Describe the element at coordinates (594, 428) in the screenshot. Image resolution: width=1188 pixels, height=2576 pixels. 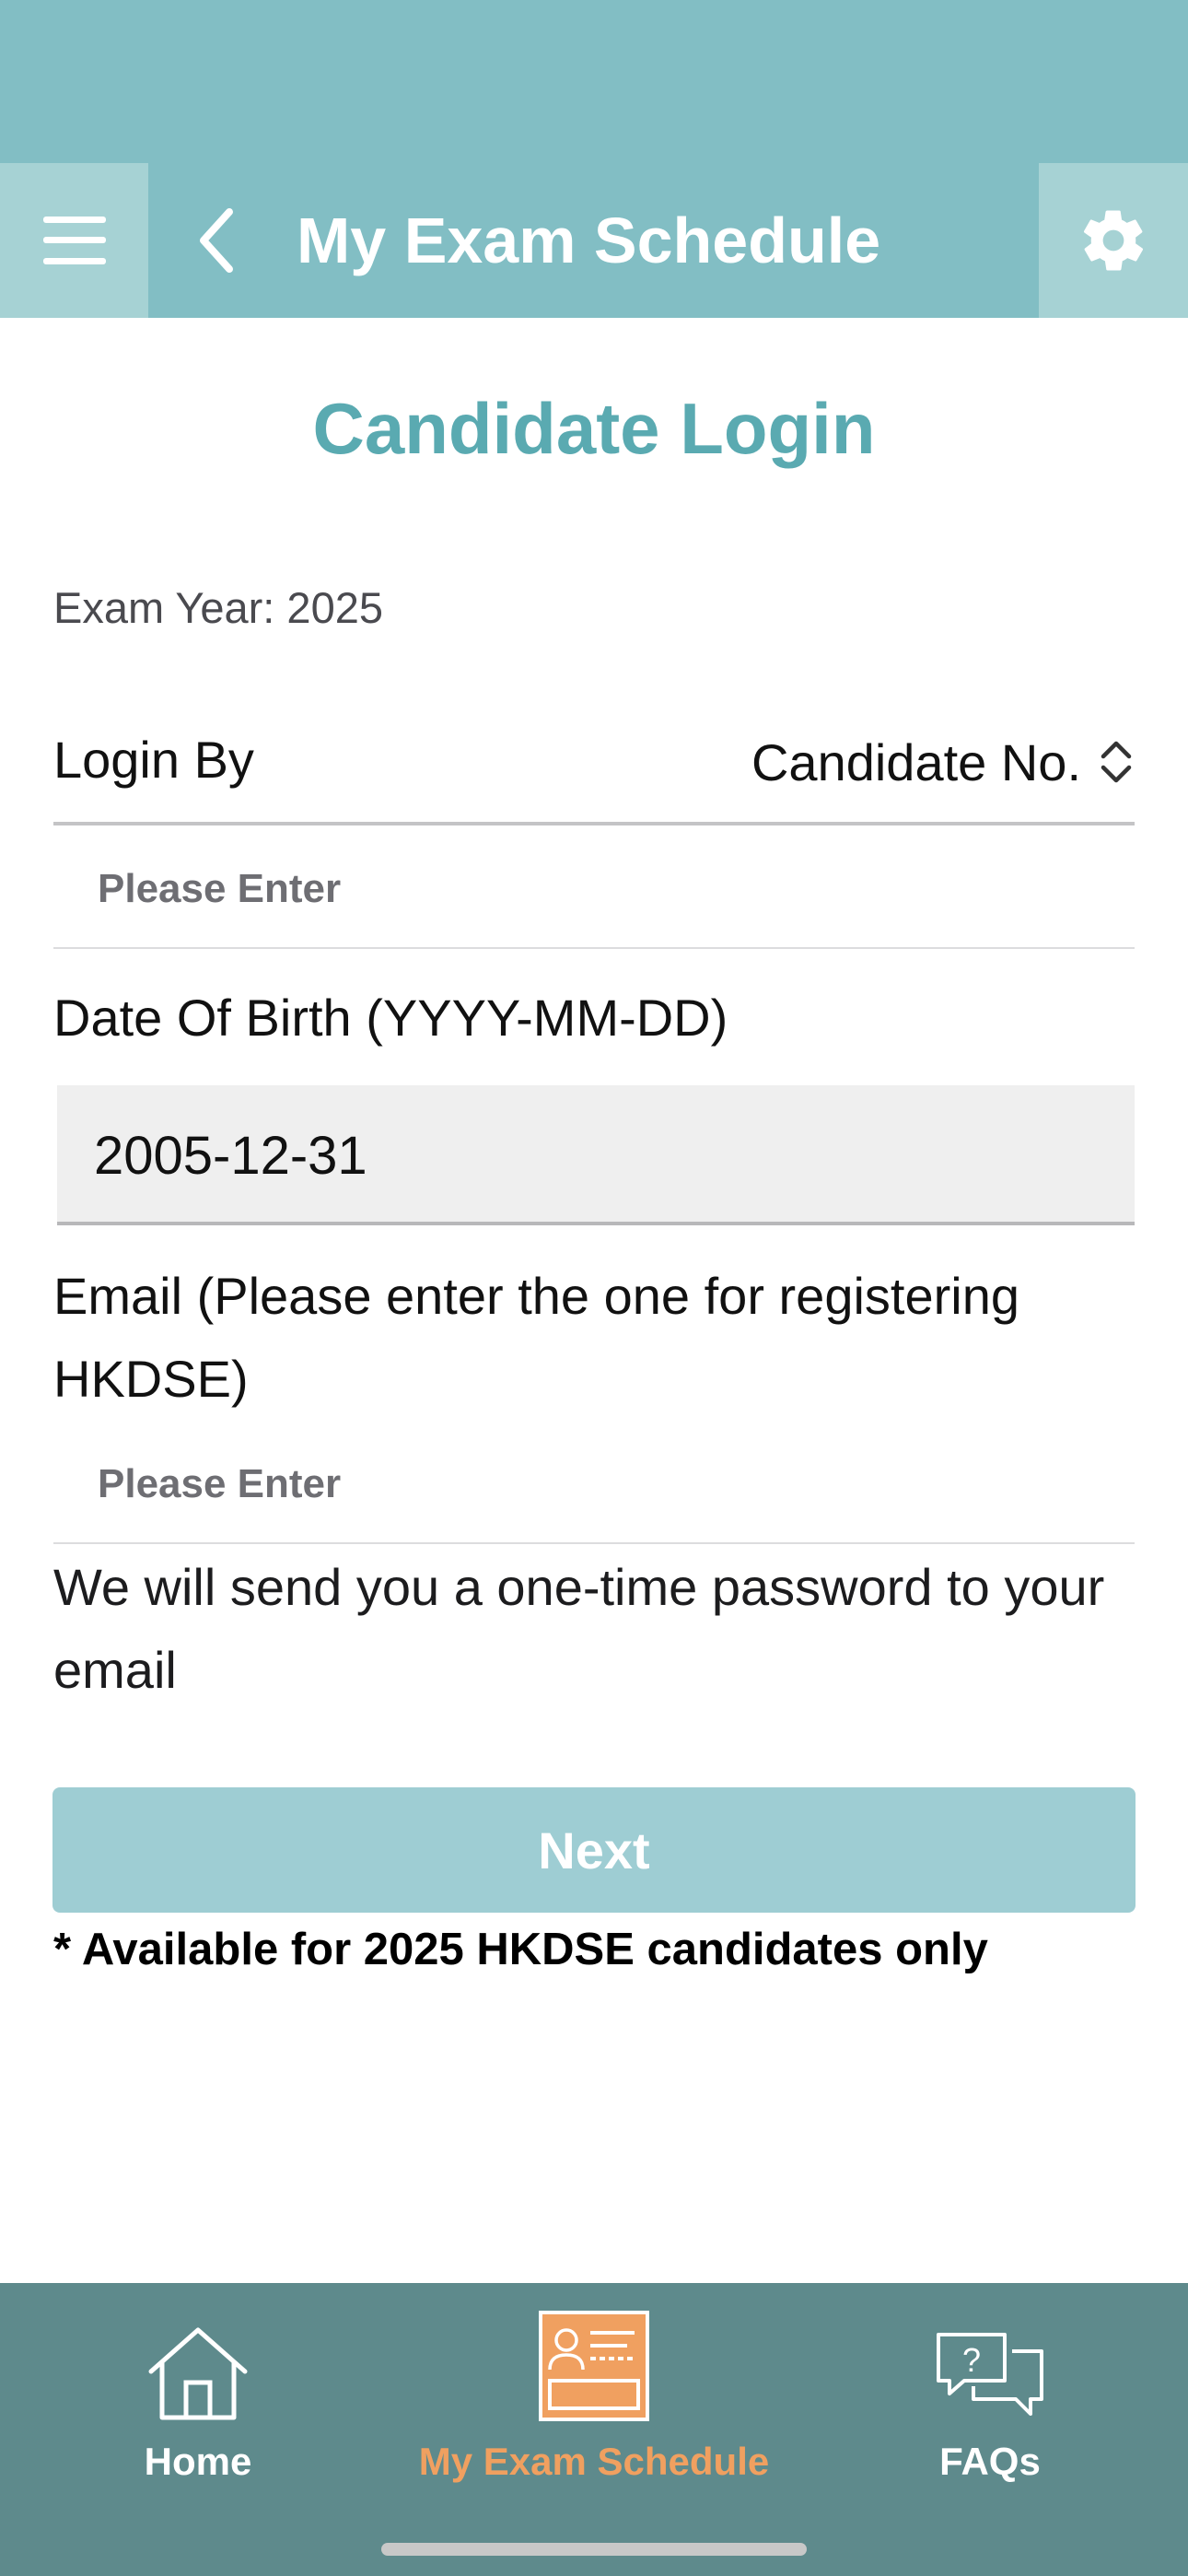
I see `page-heading: Candidate Login` at that location.